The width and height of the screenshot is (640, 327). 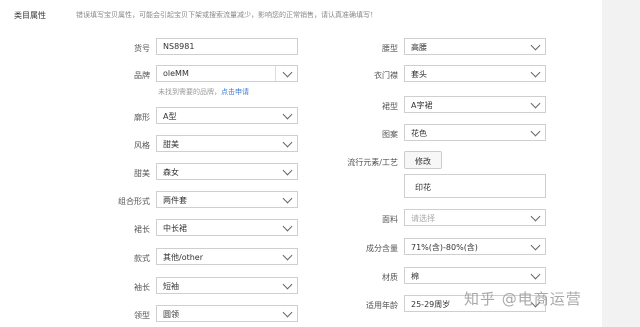 What do you see at coordinates (475, 132) in the screenshot?
I see `pattern-select: 花色` at bounding box center [475, 132].